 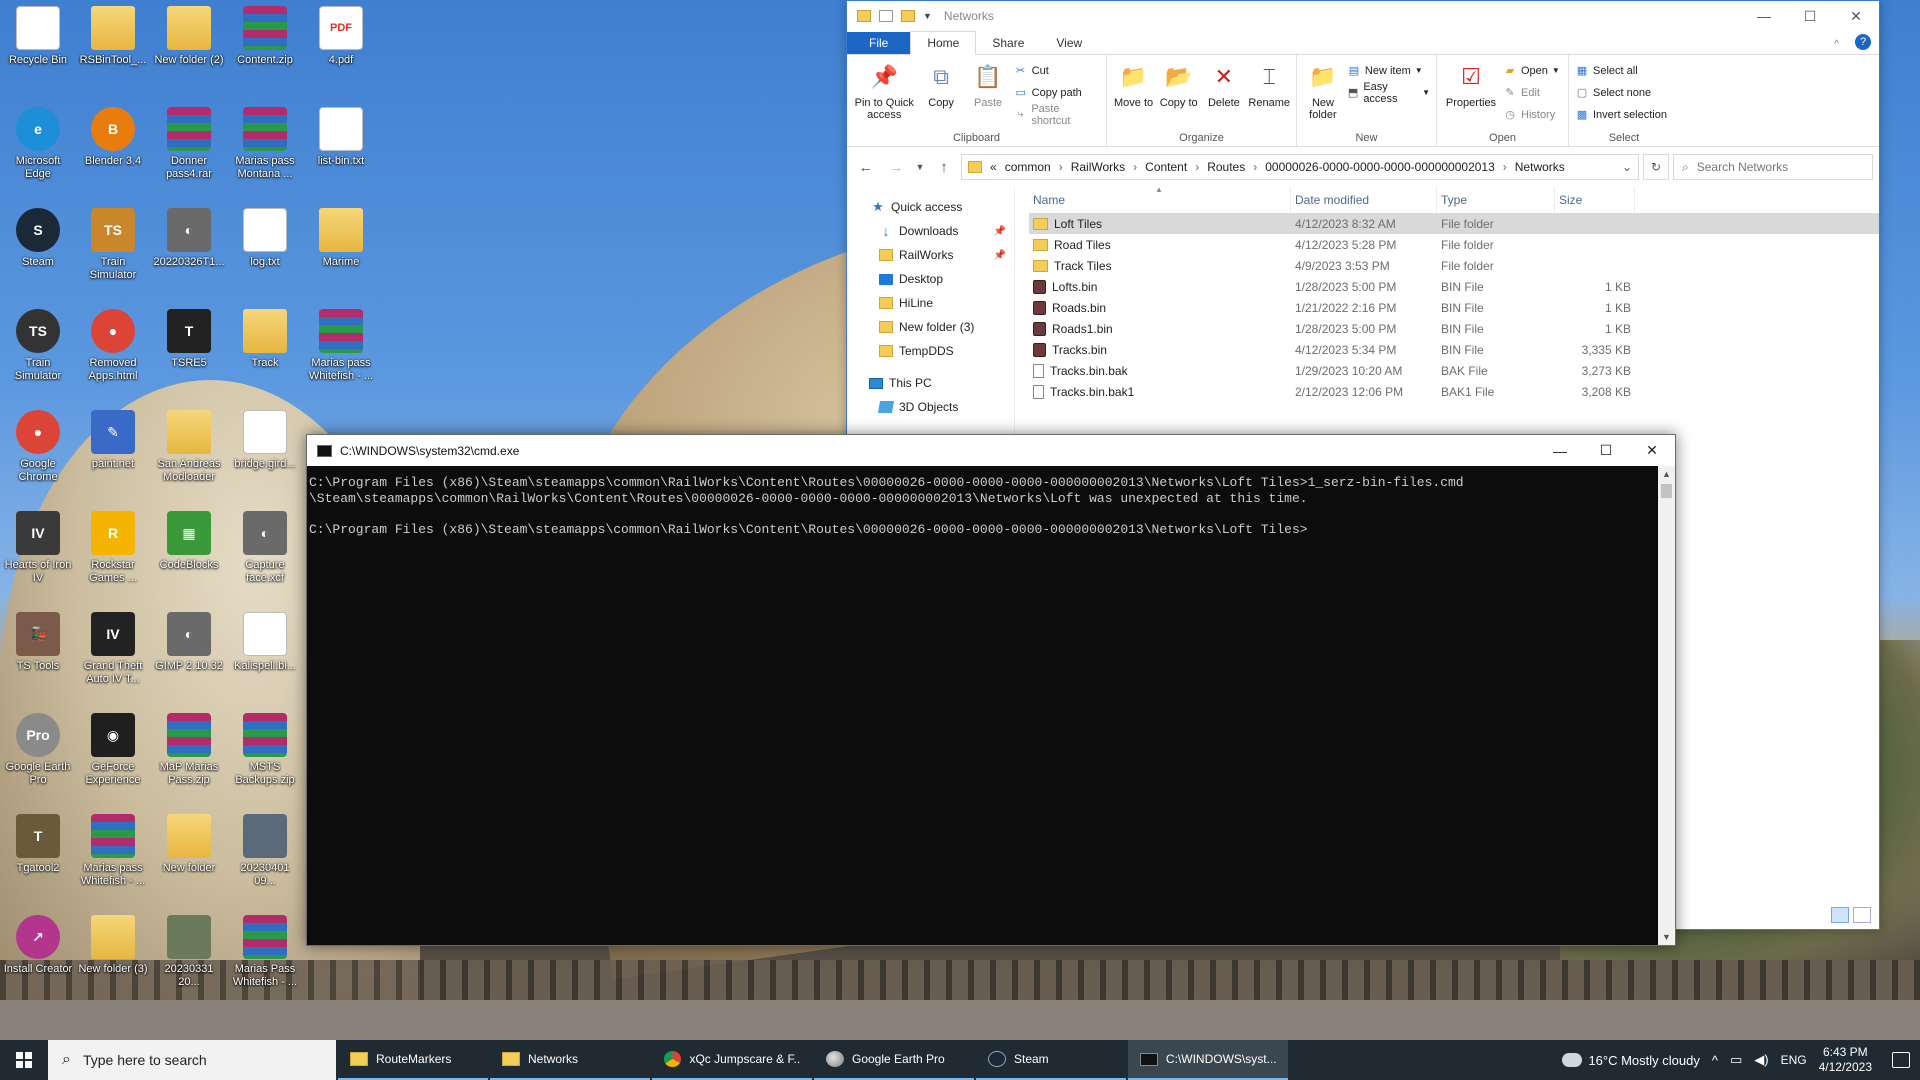 What do you see at coordinates (1454, 286) in the screenshot?
I see `file-row: Lofts.bin 1/28/2023 5:00 PM BIN File 1 KB` at bounding box center [1454, 286].